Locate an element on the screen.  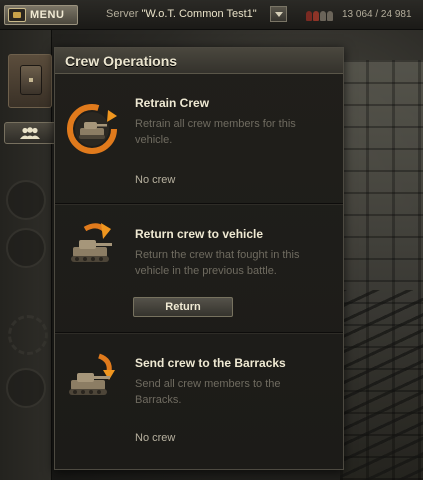
backpack-icon is located at coordinates (31, 80).